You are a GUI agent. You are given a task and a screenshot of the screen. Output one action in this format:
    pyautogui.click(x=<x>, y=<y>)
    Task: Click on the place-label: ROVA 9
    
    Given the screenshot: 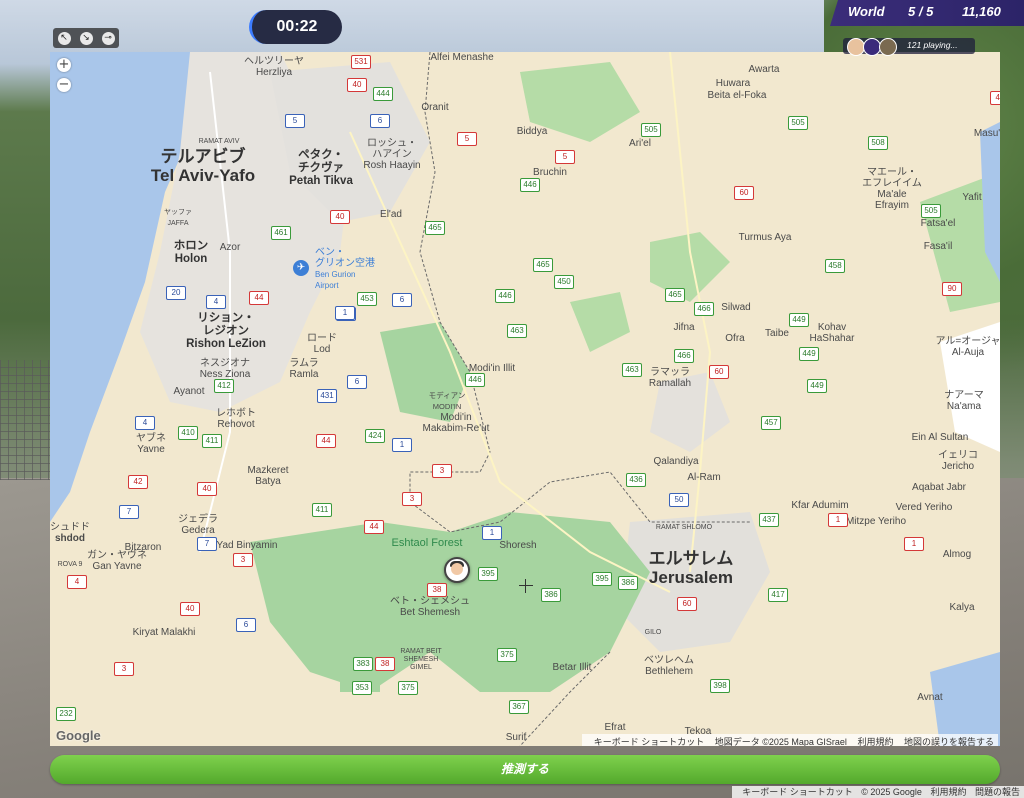 What is the action you would take?
    pyautogui.click(x=70, y=564)
    